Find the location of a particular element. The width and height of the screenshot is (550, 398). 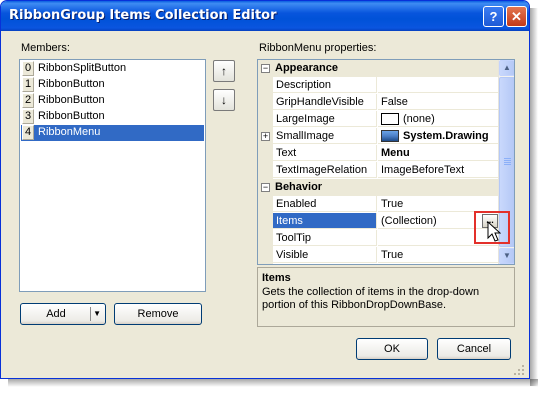

close-button: ✕ is located at coordinates (516, 16).